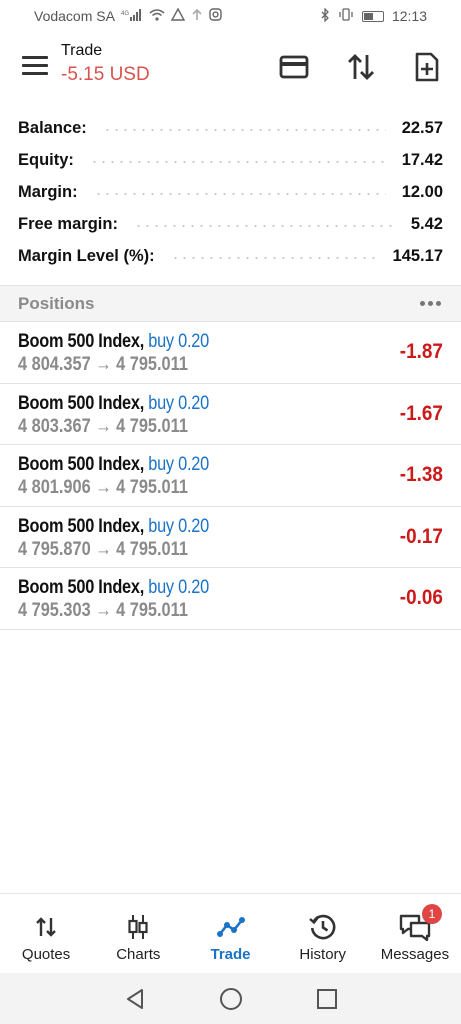 The width and height of the screenshot is (461, 1024). Describe the element at coordinates (325, 15) in the screenshot. I see `bluetooth-icon` at that location.